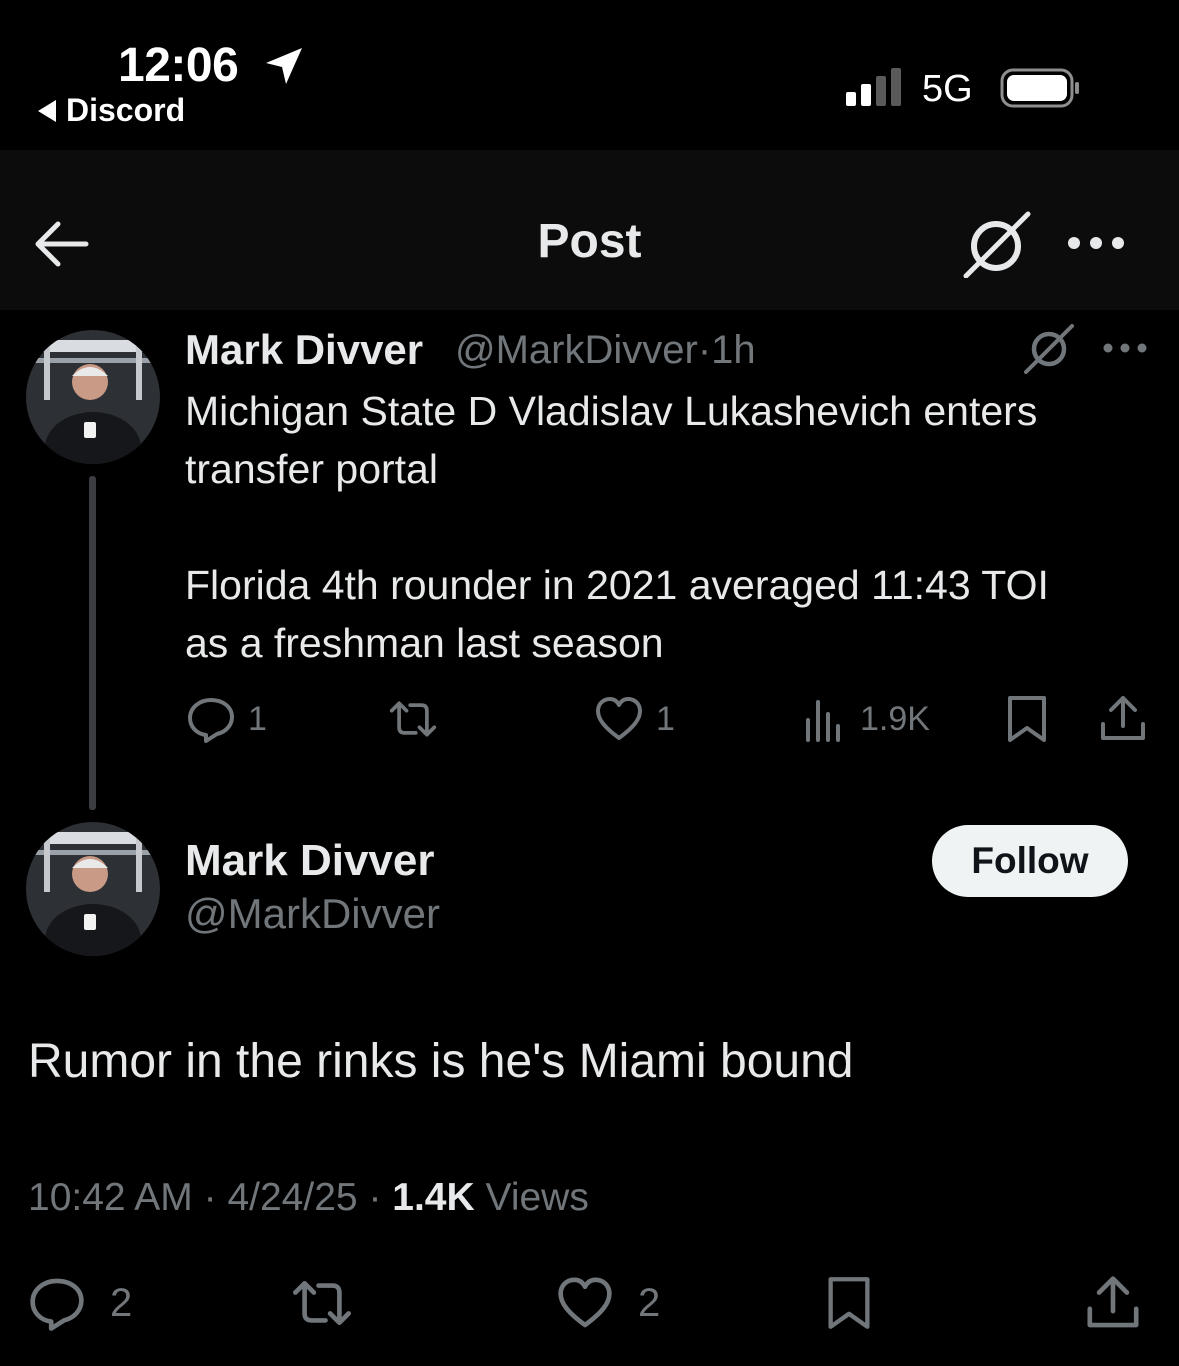 Image resolution: width=1179 pixels, height=1366 pixels. What do you see at coordinates (665, 718) in the screenshot?
I see `like-count: 1` at bounding box center [665, 718].